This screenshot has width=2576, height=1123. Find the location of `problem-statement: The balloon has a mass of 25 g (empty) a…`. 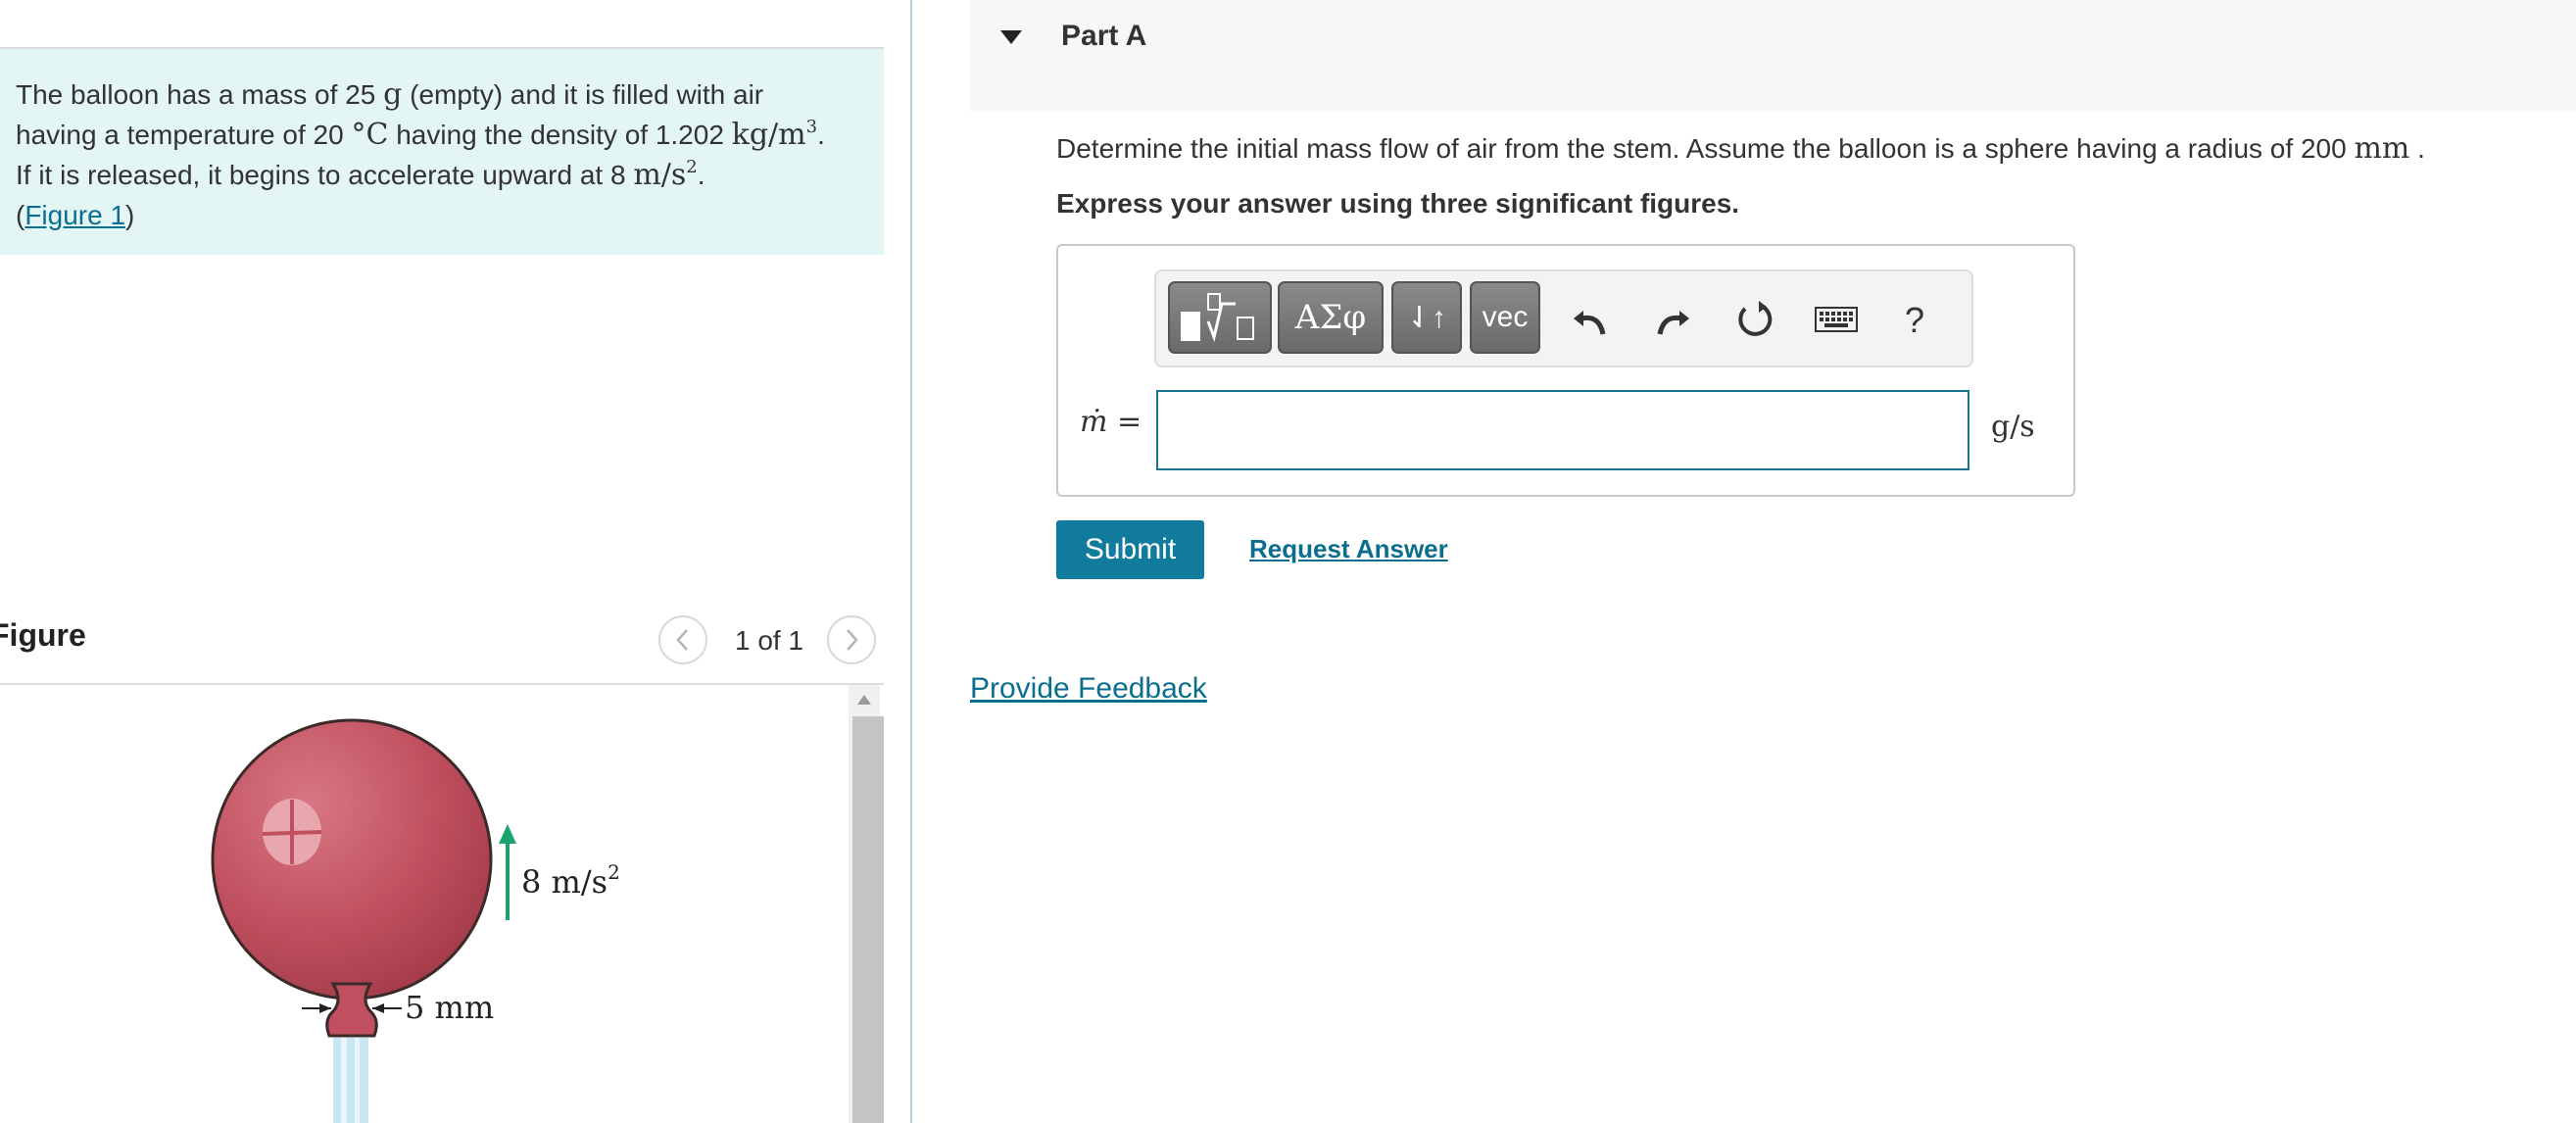

problem-statement: The balloon has a mass of 25 g (empty) a… is located at coordinates (442, 152).